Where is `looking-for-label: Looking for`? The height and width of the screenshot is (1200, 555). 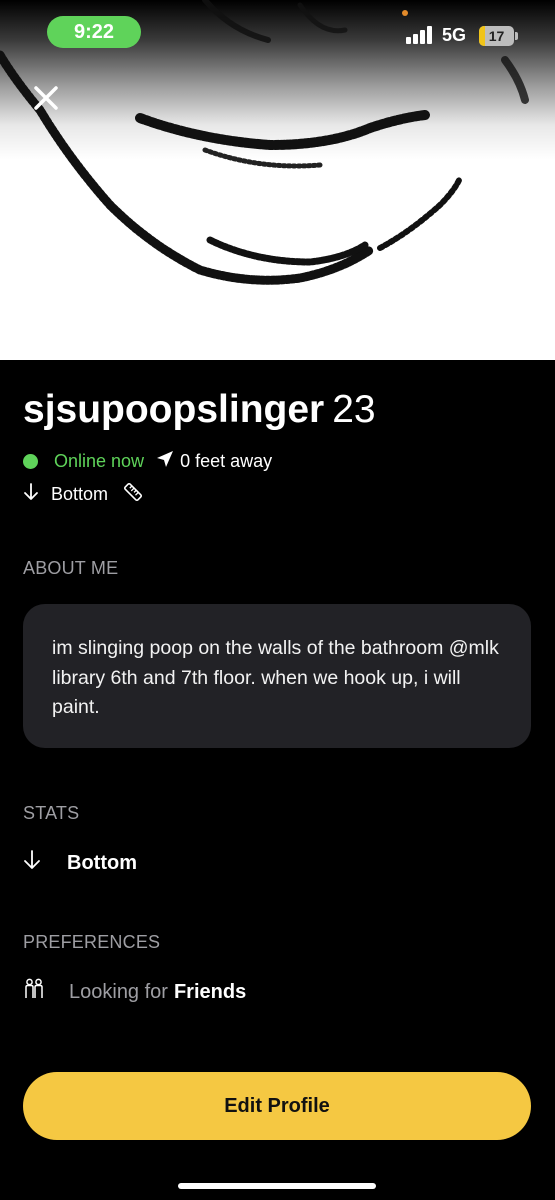
looking-for-label: Looking for is located at coordinates (118, 991).